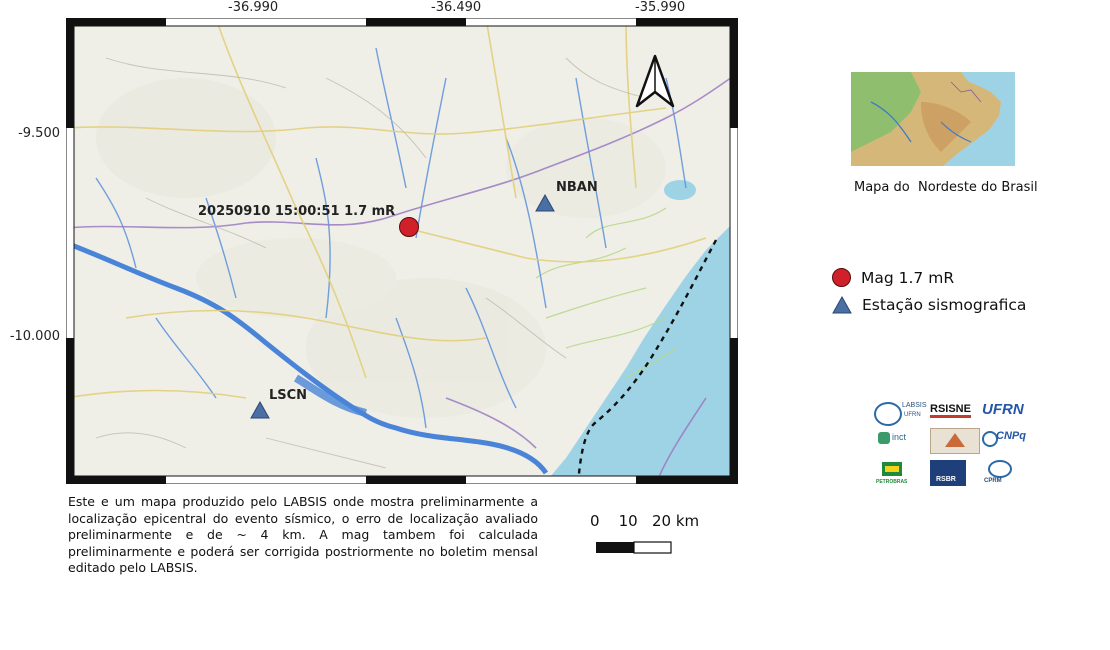  What do you see at coordinates (955, 441) in the screenshot?
I see `emblem-logo-icon` at bounding box center [955, 441].